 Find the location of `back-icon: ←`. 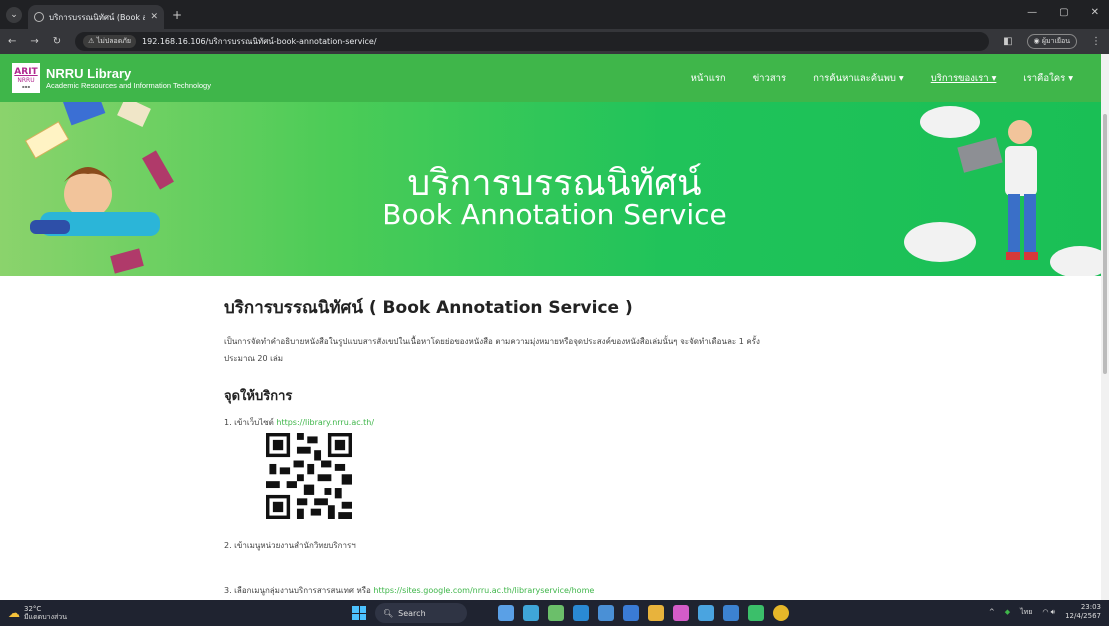

back-icon: ← is located at coordinates (12, 41).